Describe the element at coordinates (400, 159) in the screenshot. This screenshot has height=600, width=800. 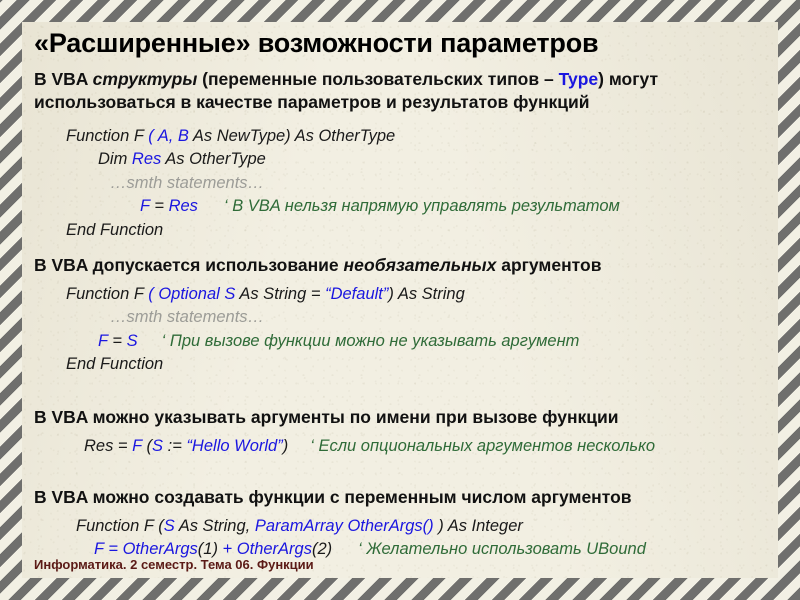
I see `code-line: Dim Res As OtherType` at that location.